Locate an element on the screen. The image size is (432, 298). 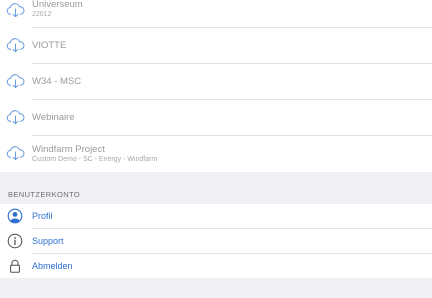
project-title: Webinaire is located at coordinates (53, 117).